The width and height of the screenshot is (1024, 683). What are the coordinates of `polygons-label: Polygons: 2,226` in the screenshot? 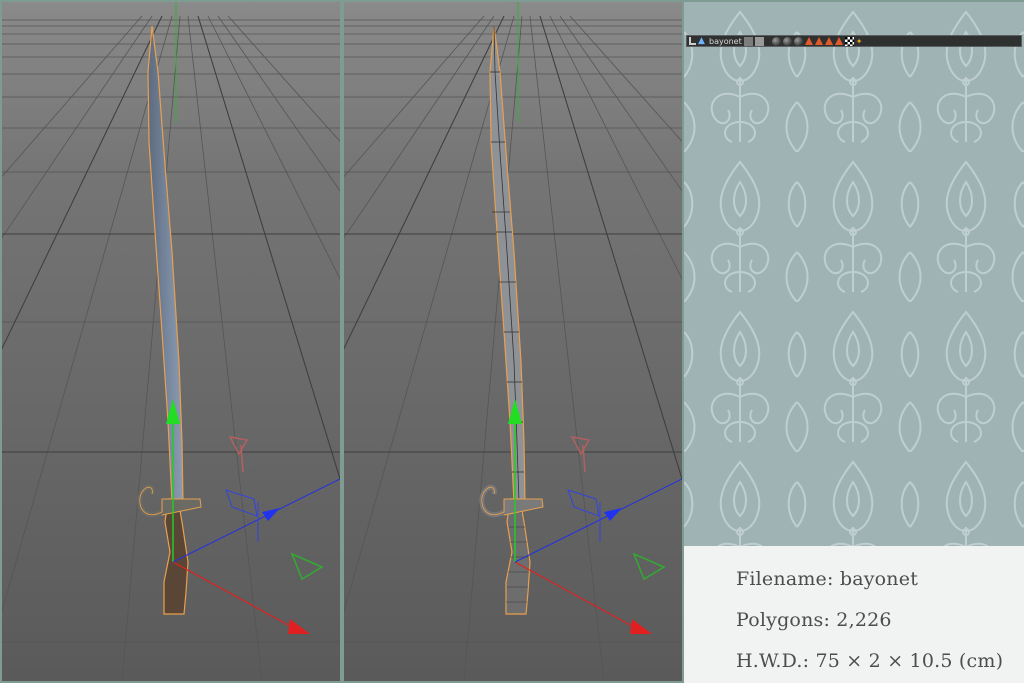 It's located at (814, 620).